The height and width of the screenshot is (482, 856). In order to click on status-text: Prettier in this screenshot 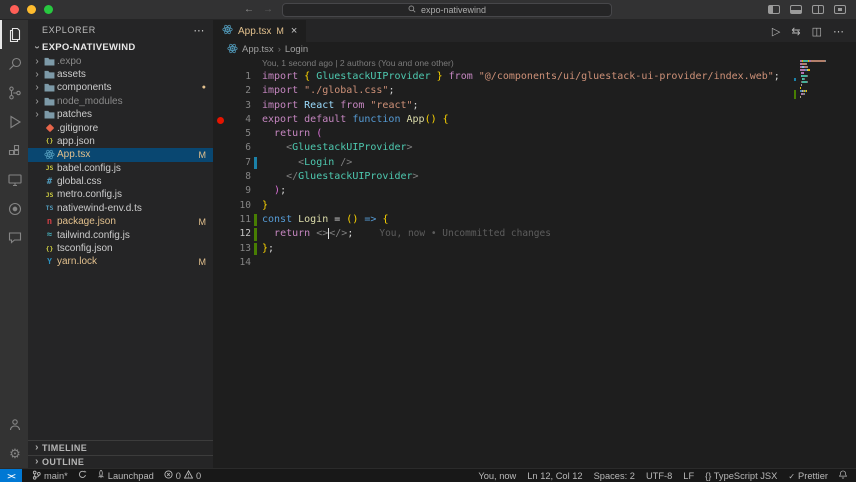, I will do `click(813, 475)`.